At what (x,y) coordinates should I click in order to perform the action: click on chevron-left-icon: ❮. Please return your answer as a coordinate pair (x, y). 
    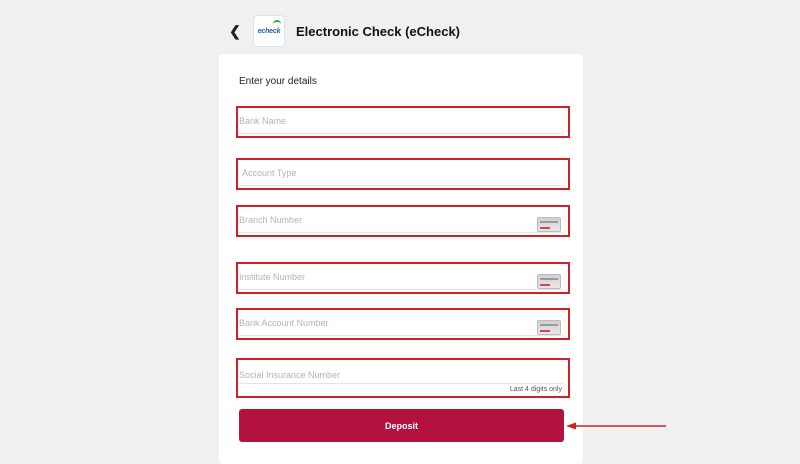
    Looking at the image, I should click on (235, 30).